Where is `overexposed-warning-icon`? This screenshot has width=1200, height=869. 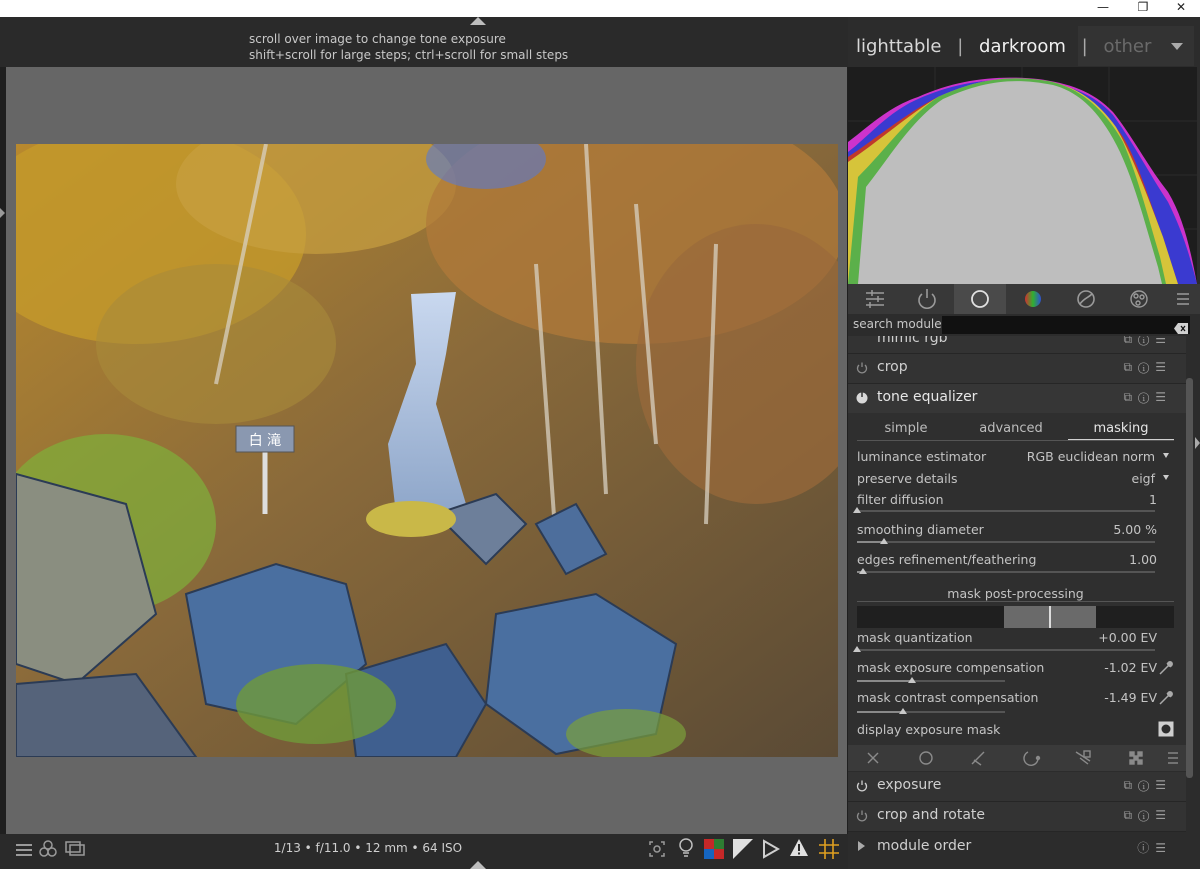 overexposed-warning-icon is located at coordinates (799, 848).